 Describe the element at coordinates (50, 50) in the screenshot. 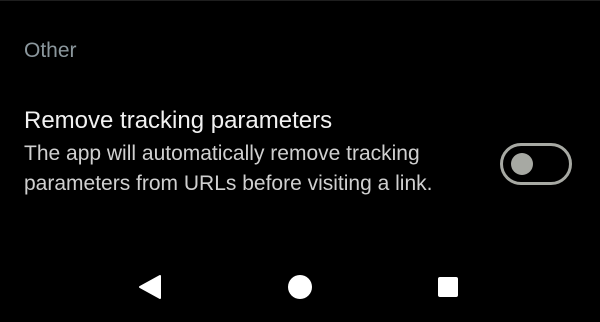

I see `section-header: Other` at that location.